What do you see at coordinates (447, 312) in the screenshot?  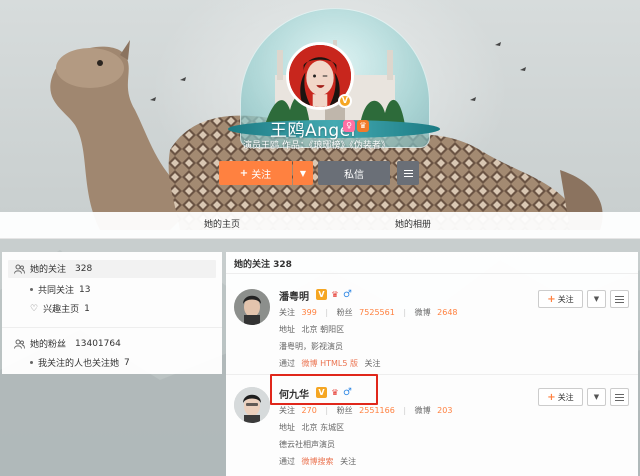 I see `weibo-count: 2648` at bounding box center [447, 312].